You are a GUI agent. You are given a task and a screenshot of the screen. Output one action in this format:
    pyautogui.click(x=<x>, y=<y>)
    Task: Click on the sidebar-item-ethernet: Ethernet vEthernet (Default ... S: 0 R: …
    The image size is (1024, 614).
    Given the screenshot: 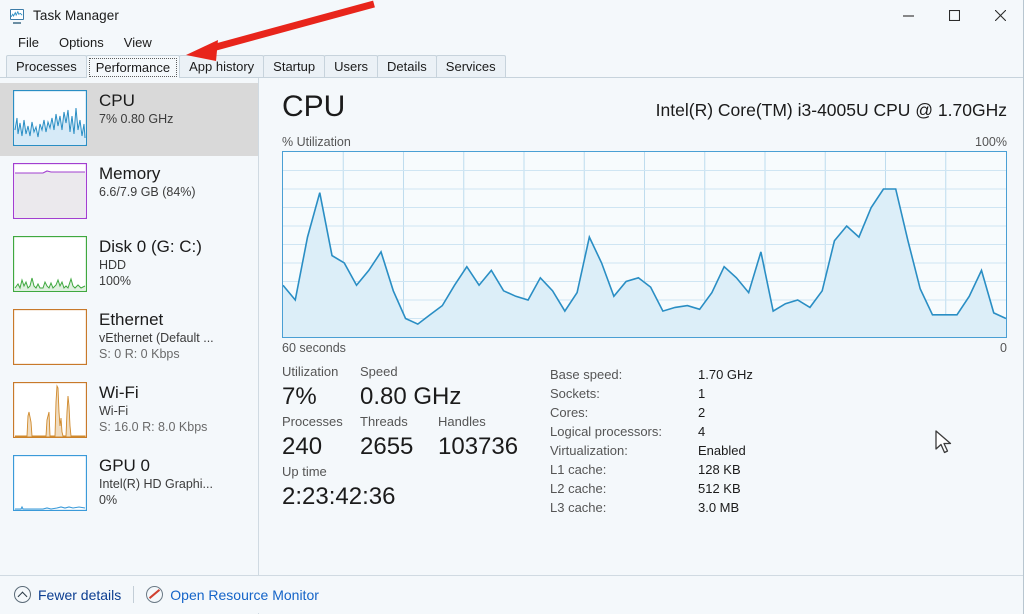 What is the action you would take?
    pyautogui.click(x=129, y=338)
    